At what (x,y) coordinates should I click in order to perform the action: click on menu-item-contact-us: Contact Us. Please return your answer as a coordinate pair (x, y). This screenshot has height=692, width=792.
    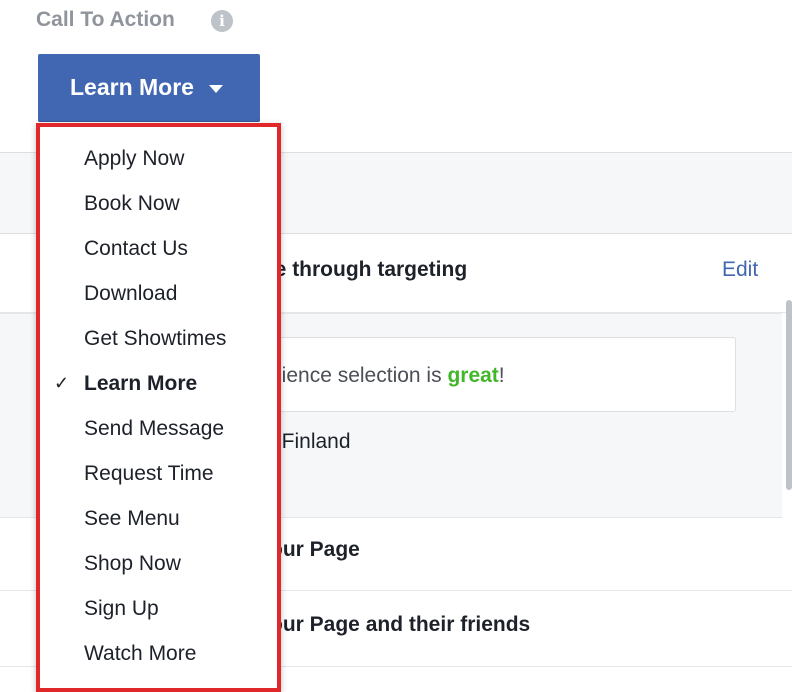
    Looking at the image, I should click on (158, 248).